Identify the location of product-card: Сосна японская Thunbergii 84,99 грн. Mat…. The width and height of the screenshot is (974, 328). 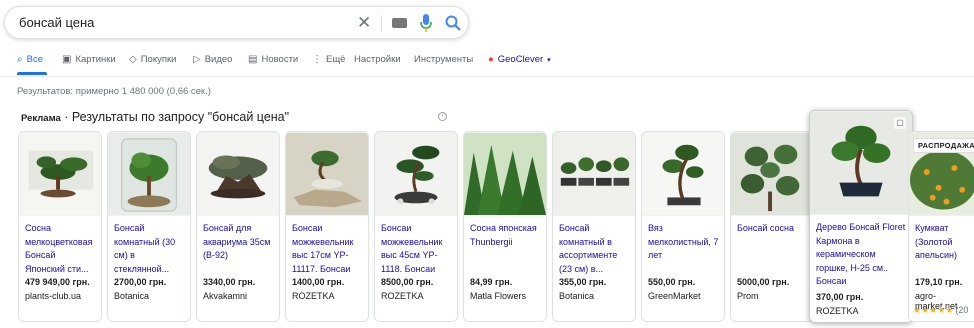
(505, 226).